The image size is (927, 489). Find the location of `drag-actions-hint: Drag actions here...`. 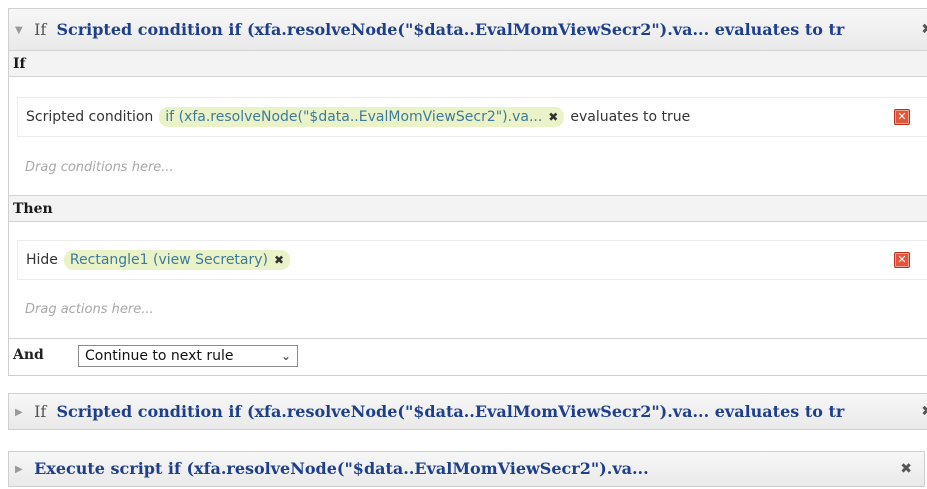

drag-actions-hint: Drag actions here... is located at coordinates (89, 309).